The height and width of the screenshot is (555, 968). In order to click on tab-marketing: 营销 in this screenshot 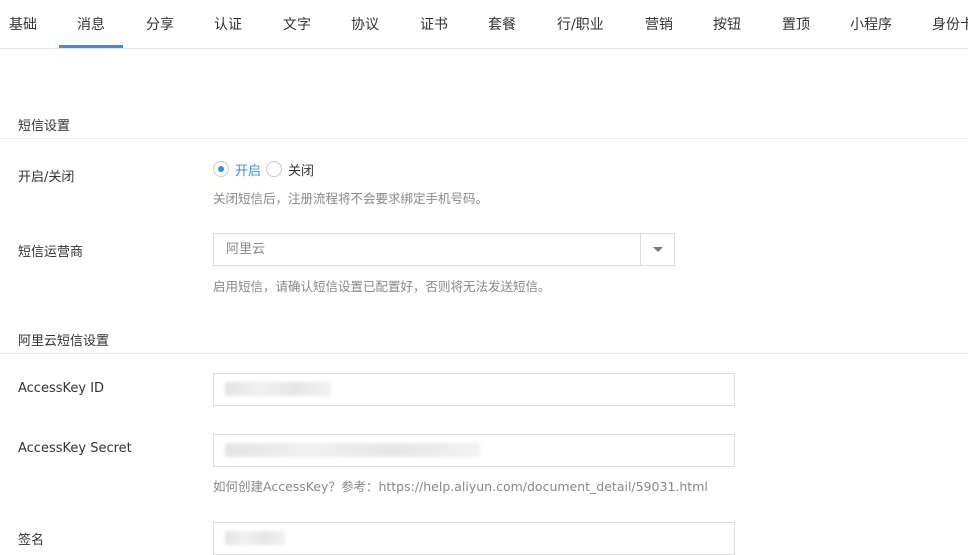, I will do `click(659, 24)`.